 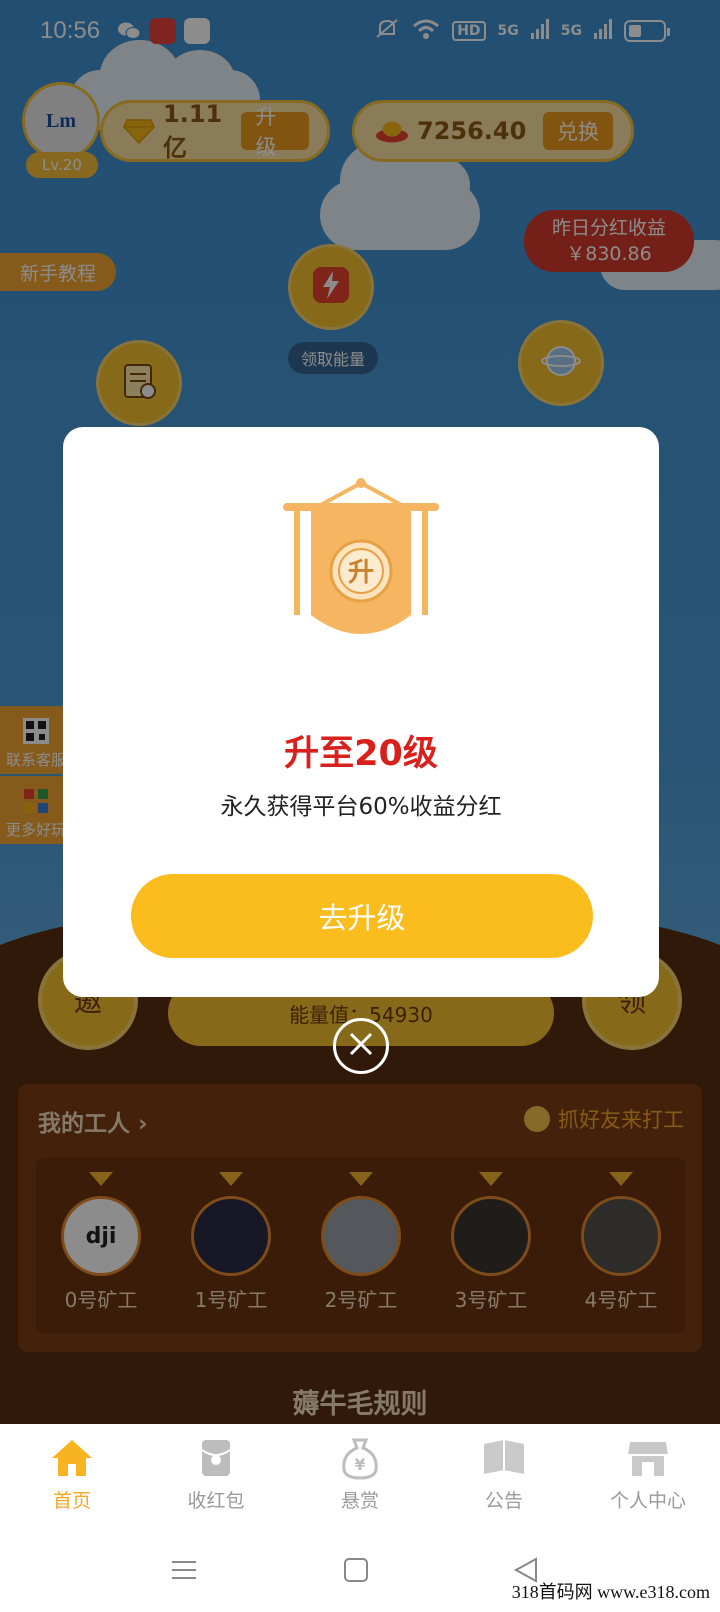 I want to click on banner-char: 升, so click(x=361, y=573).